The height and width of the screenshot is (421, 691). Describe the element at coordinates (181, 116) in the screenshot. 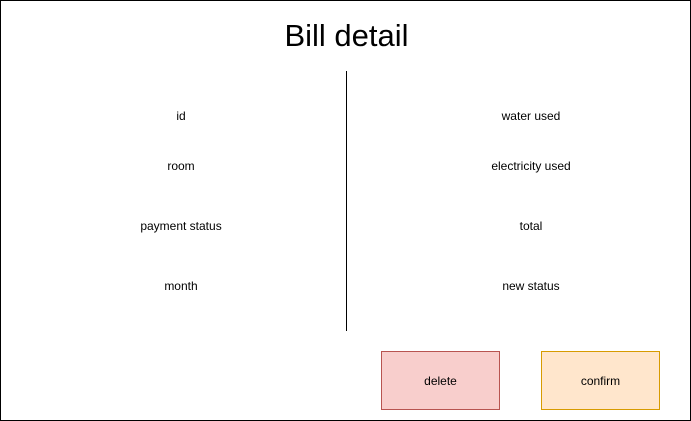

I see `field-id: id` at that location.